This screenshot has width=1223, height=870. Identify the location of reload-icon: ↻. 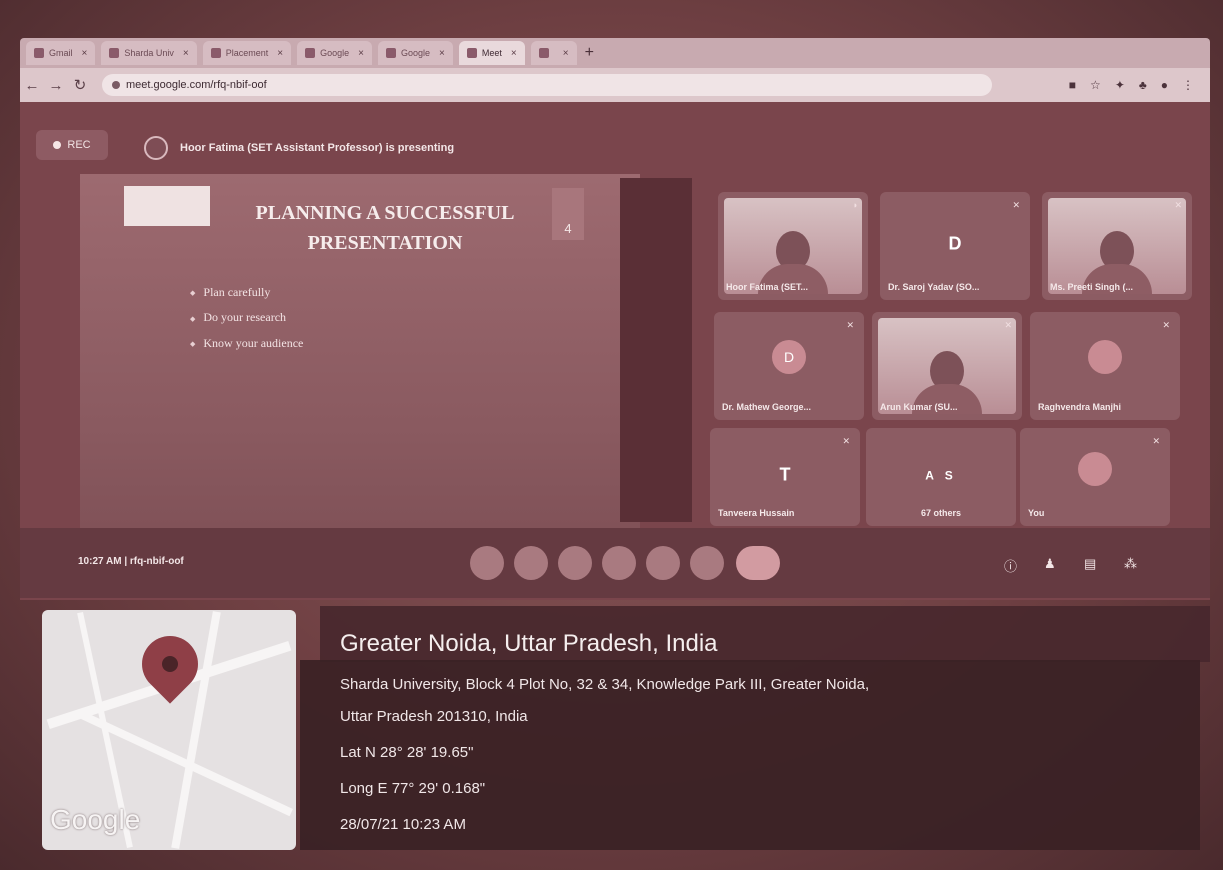
(80, 85).